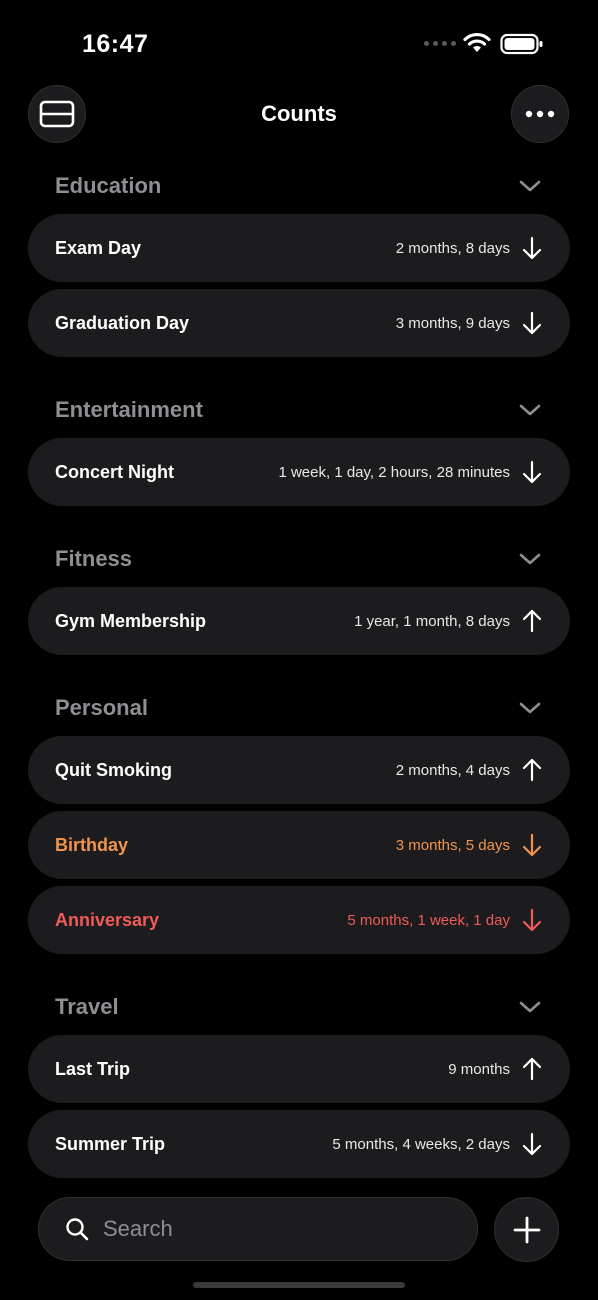 The width and height of the screenshot is (598, 1300). What do you see at coordinates (299, 248) in the screenshot?
I see `count-row-exam-day: Exam Day 2 months, 8 days` at bounding box center [299, 248].